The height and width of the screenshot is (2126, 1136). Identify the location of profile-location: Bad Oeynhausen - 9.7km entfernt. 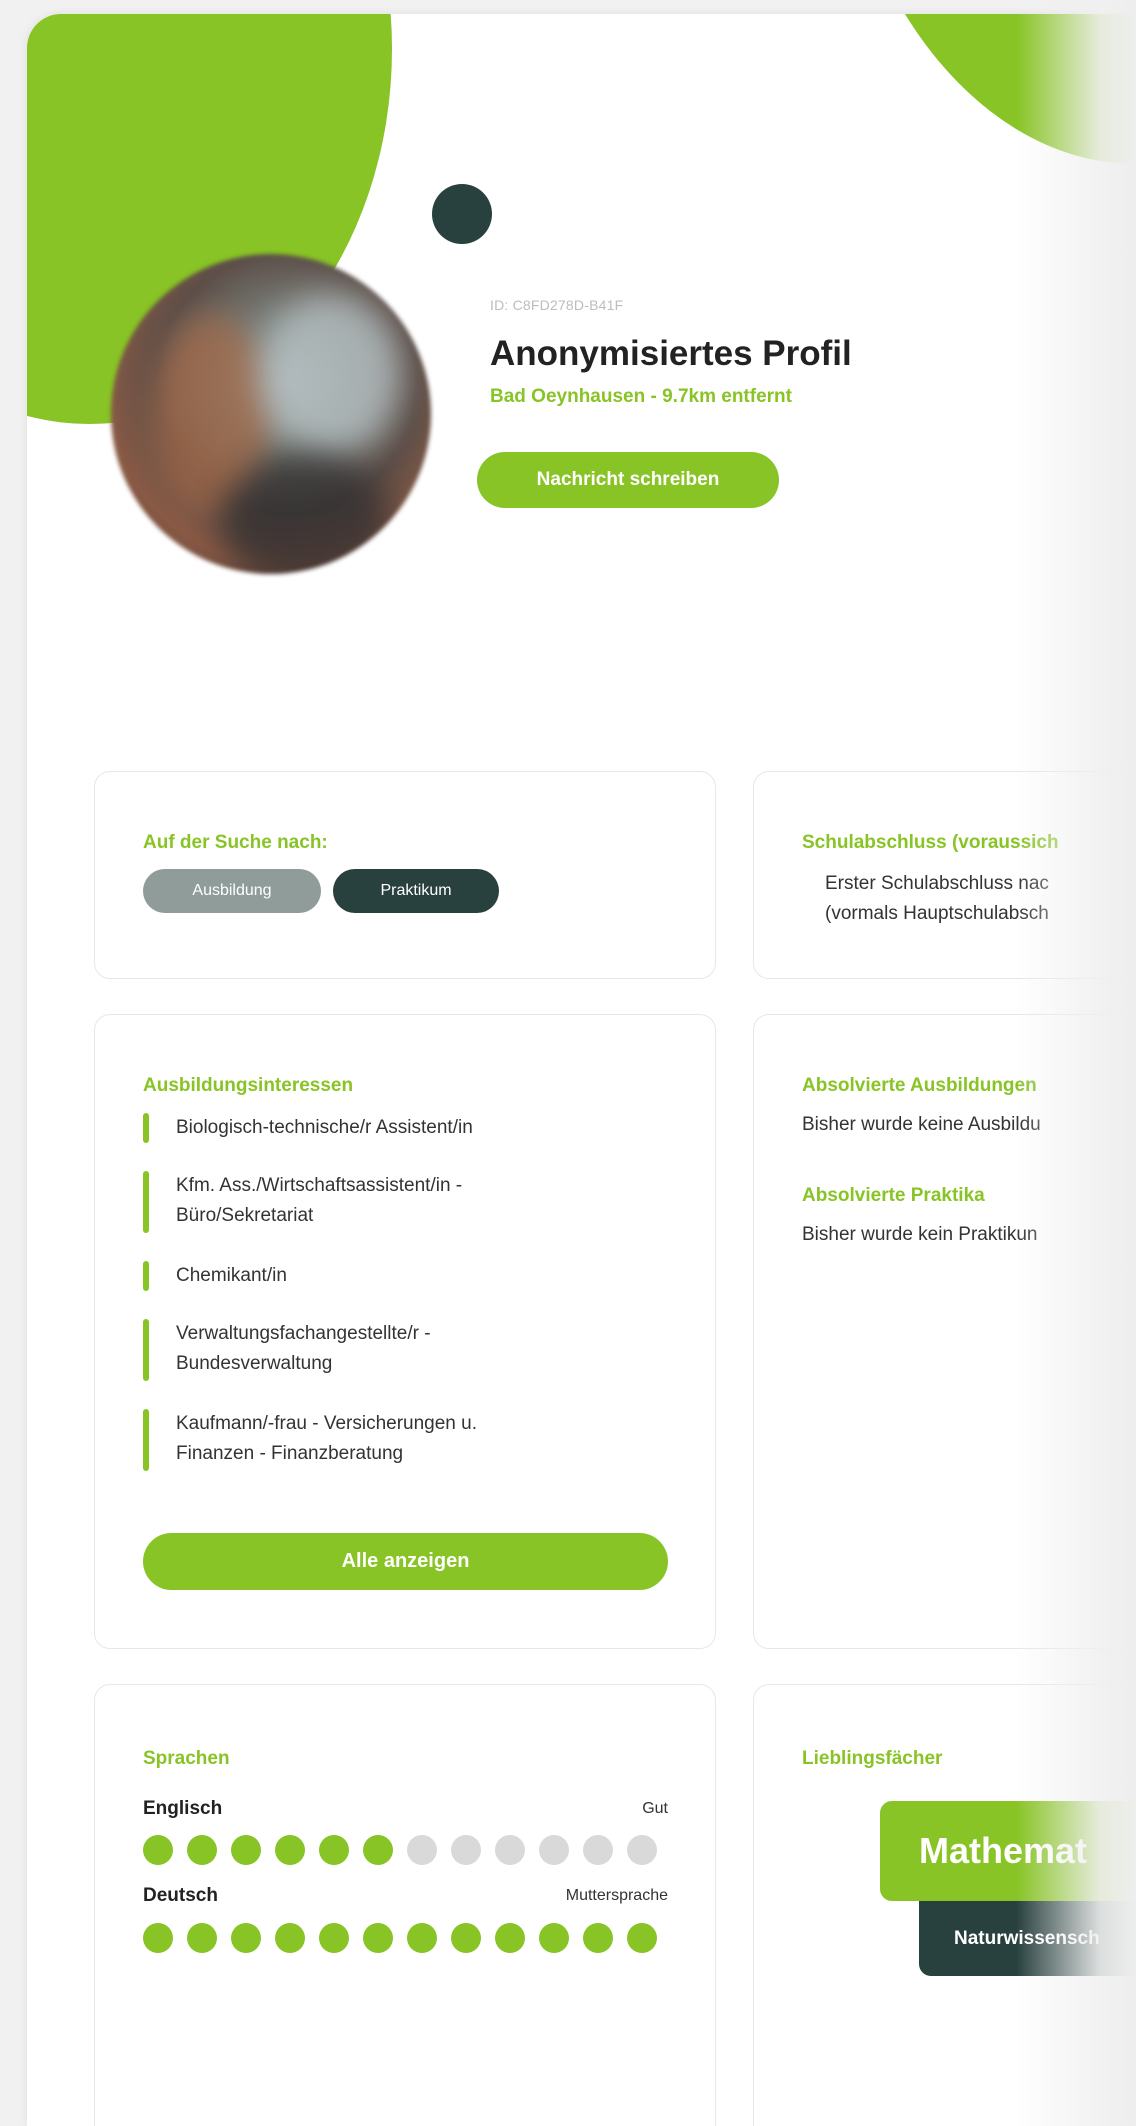
(641, 396).